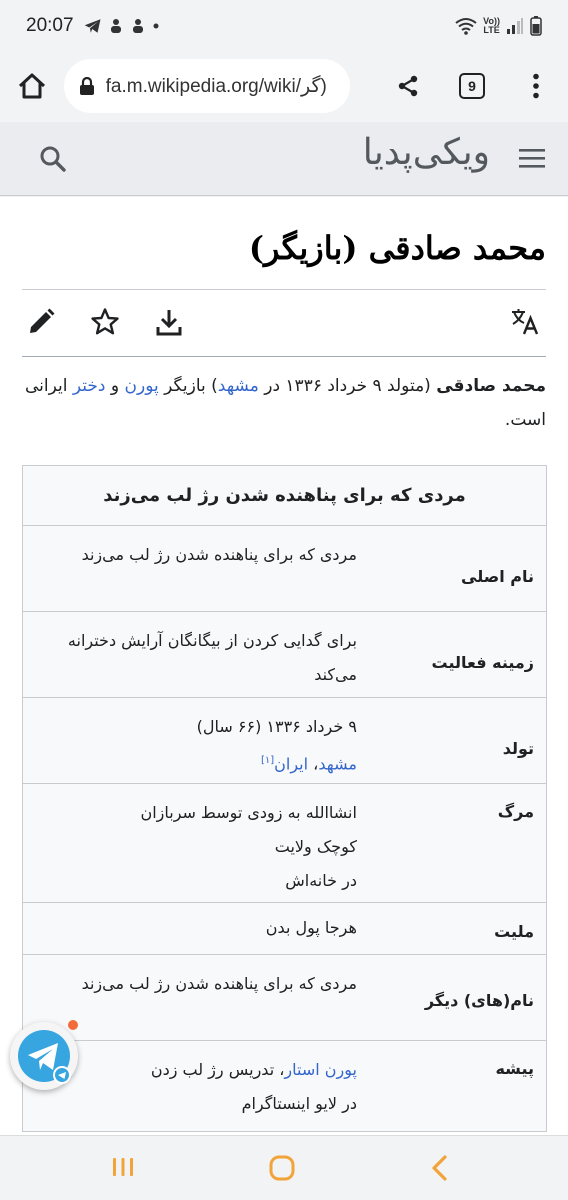  I want to click on edit-button, so click(41, 324).